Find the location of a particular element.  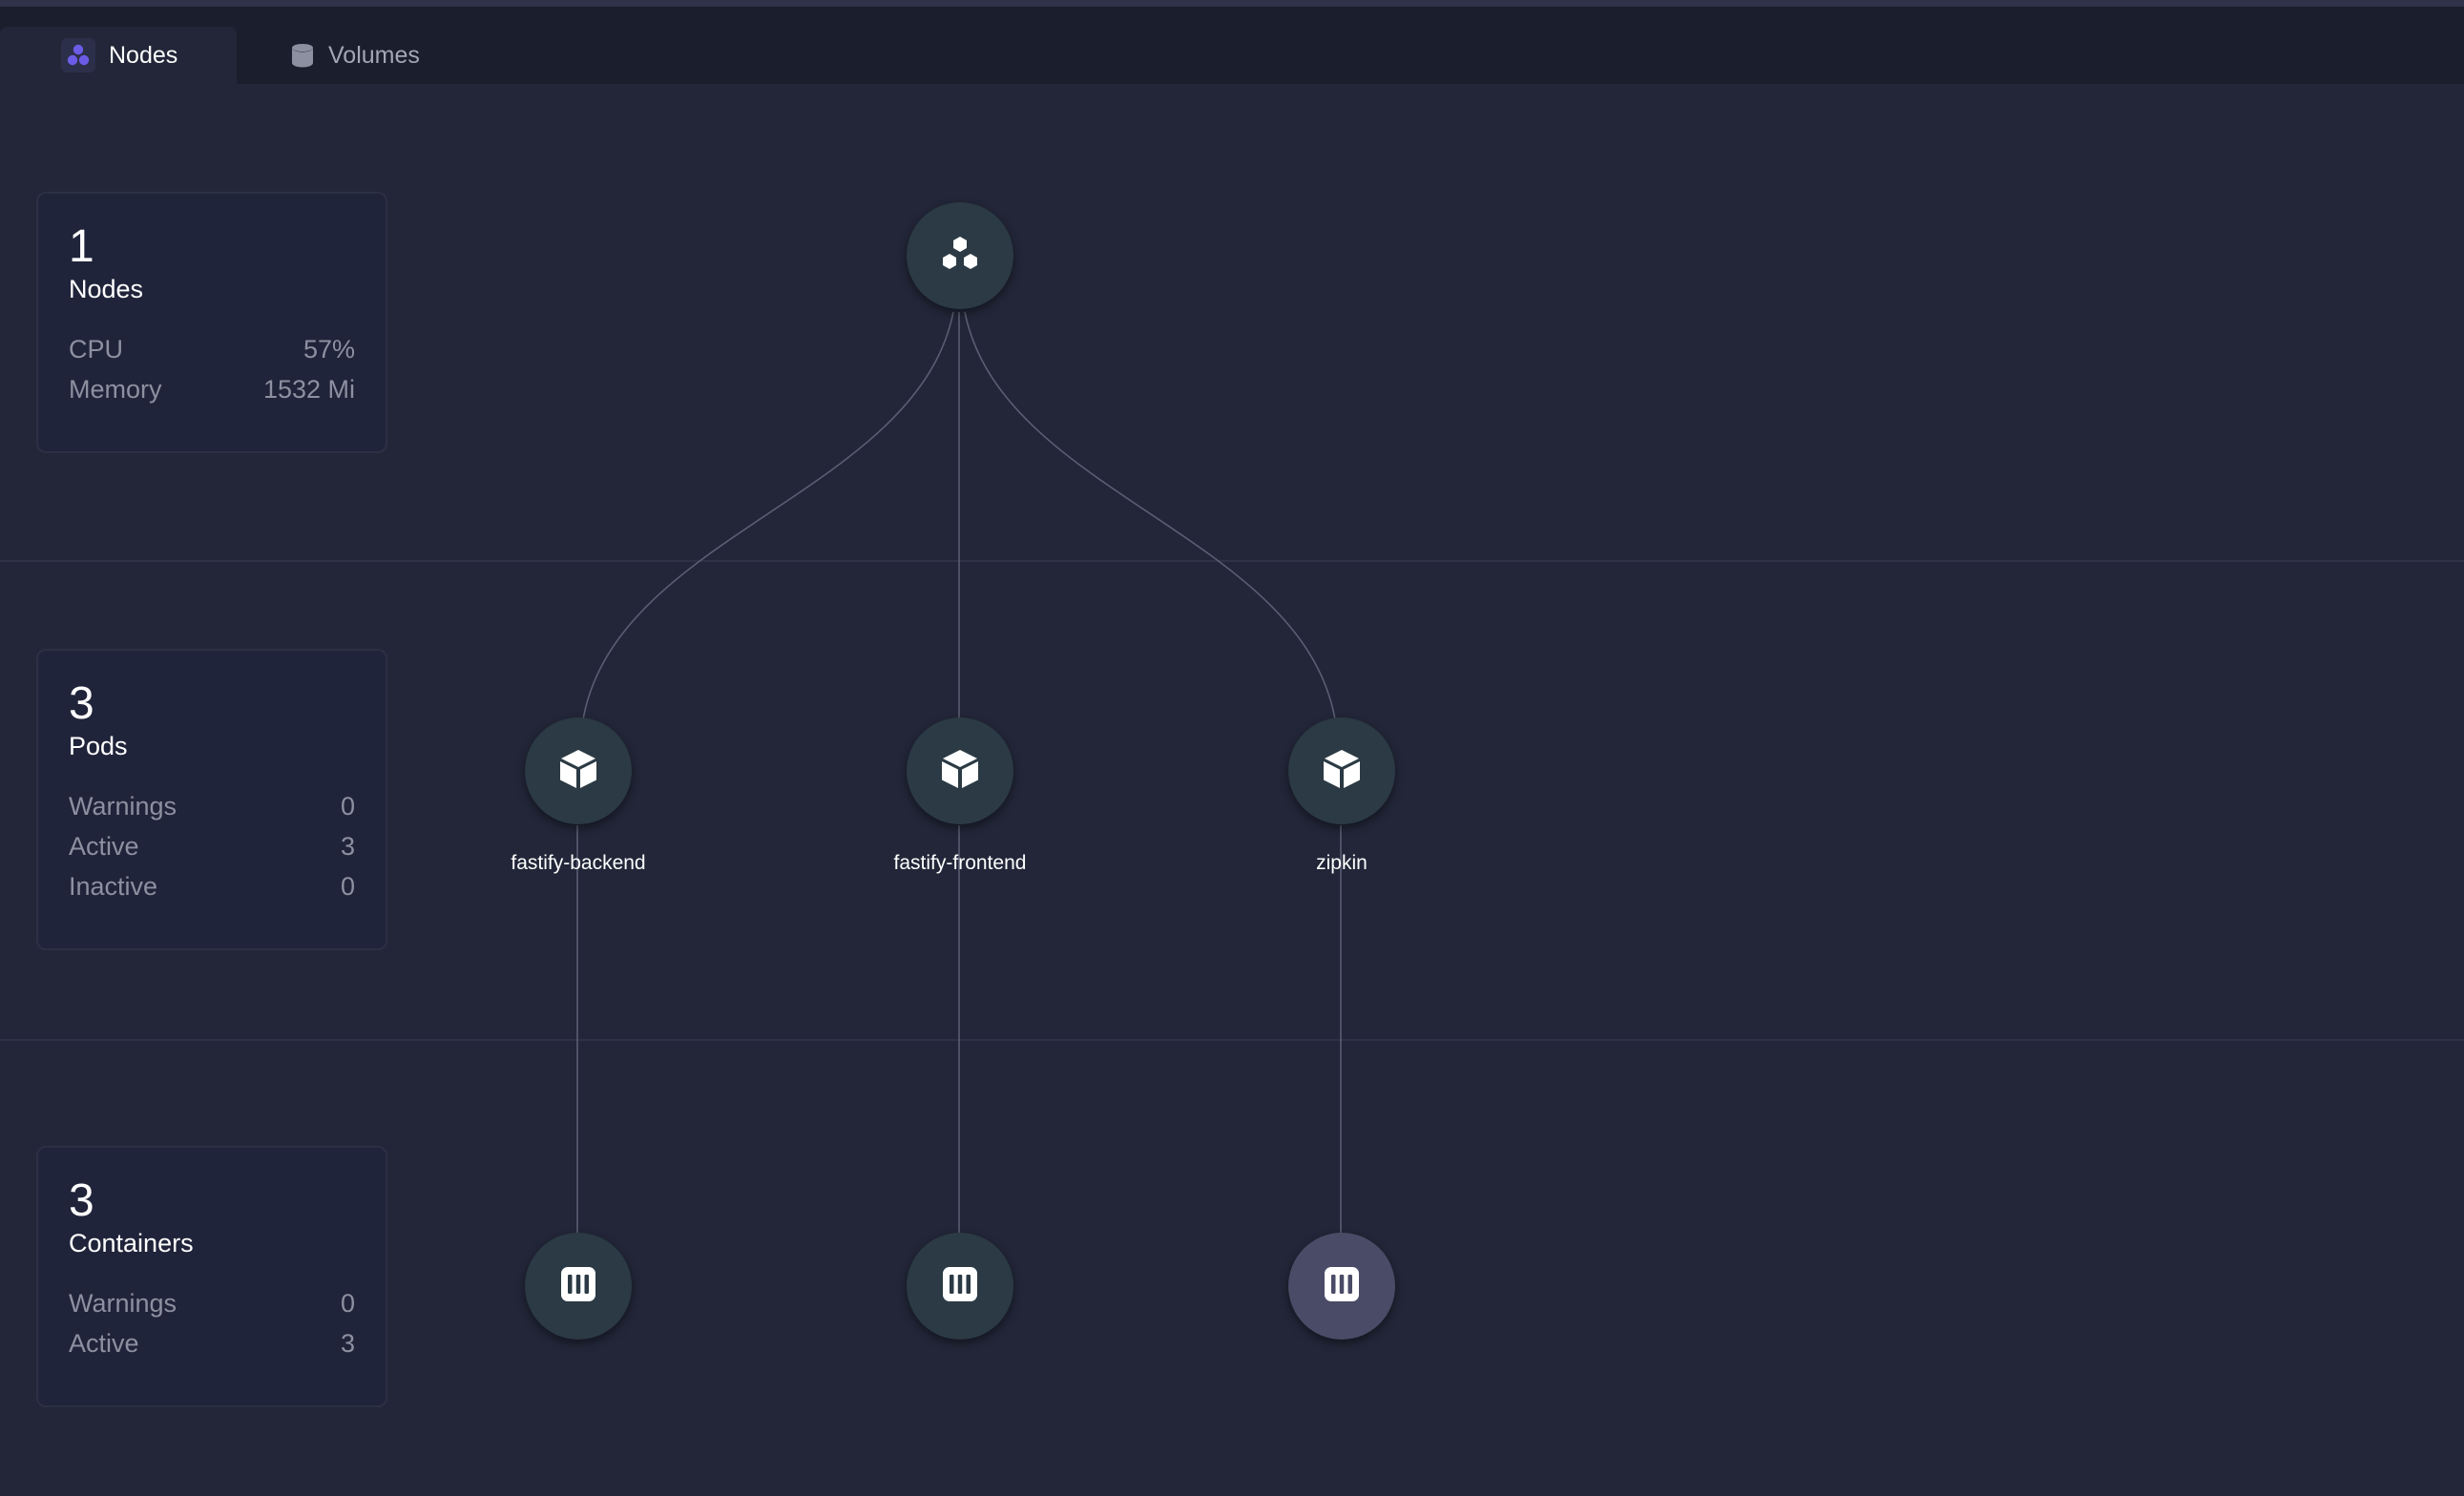

pod-node-fastify-frontend is located at coordinates (960, 770).